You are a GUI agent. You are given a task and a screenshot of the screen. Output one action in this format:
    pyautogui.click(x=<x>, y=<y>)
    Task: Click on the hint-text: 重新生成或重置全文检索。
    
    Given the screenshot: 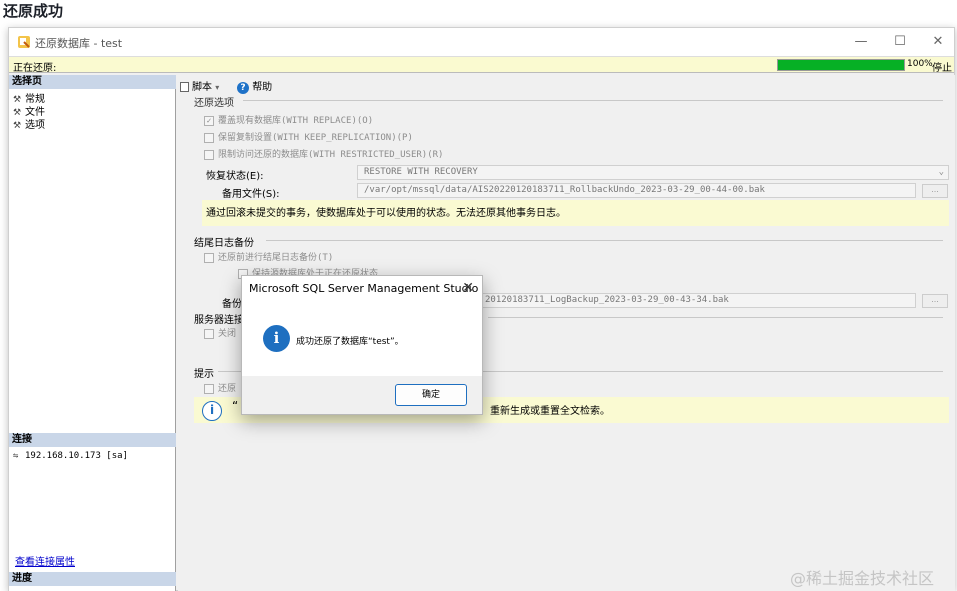 What is the action you would take?
    pyautogui.click(x=550, y=411)
    